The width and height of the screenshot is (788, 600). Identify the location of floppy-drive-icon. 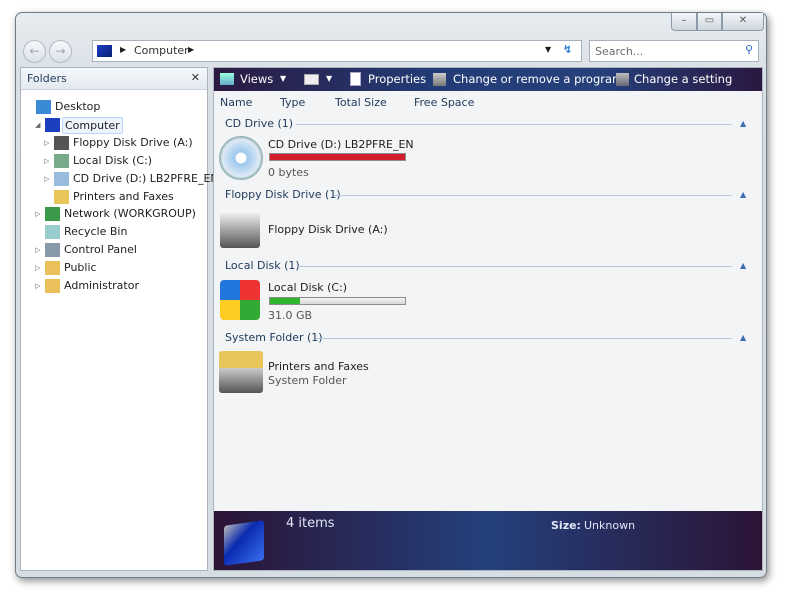
(240, 230).